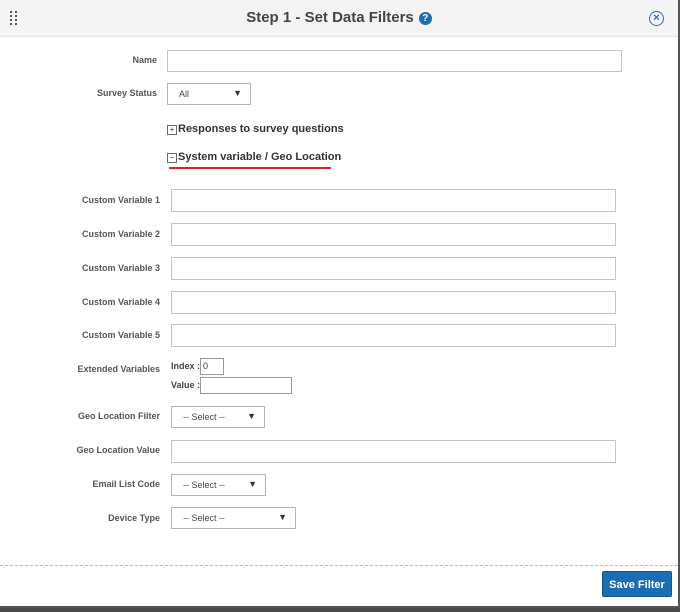  Describe the element at coordinates (330, 17) in the screenshot. I see `dialog-title-text: Step 1 - Set Data Filters` at that location.